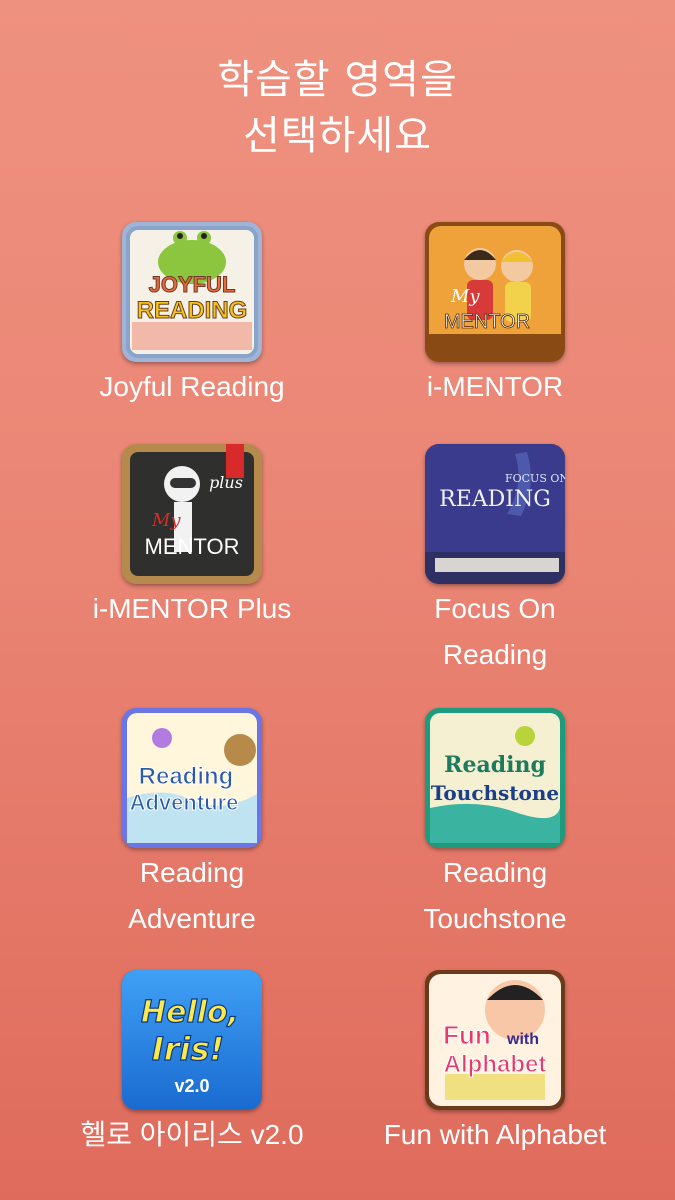 The width and height of the screenshot is (675, 1200). I want to click on i-mentor-icon: My MENTOR, so click(495, 292).